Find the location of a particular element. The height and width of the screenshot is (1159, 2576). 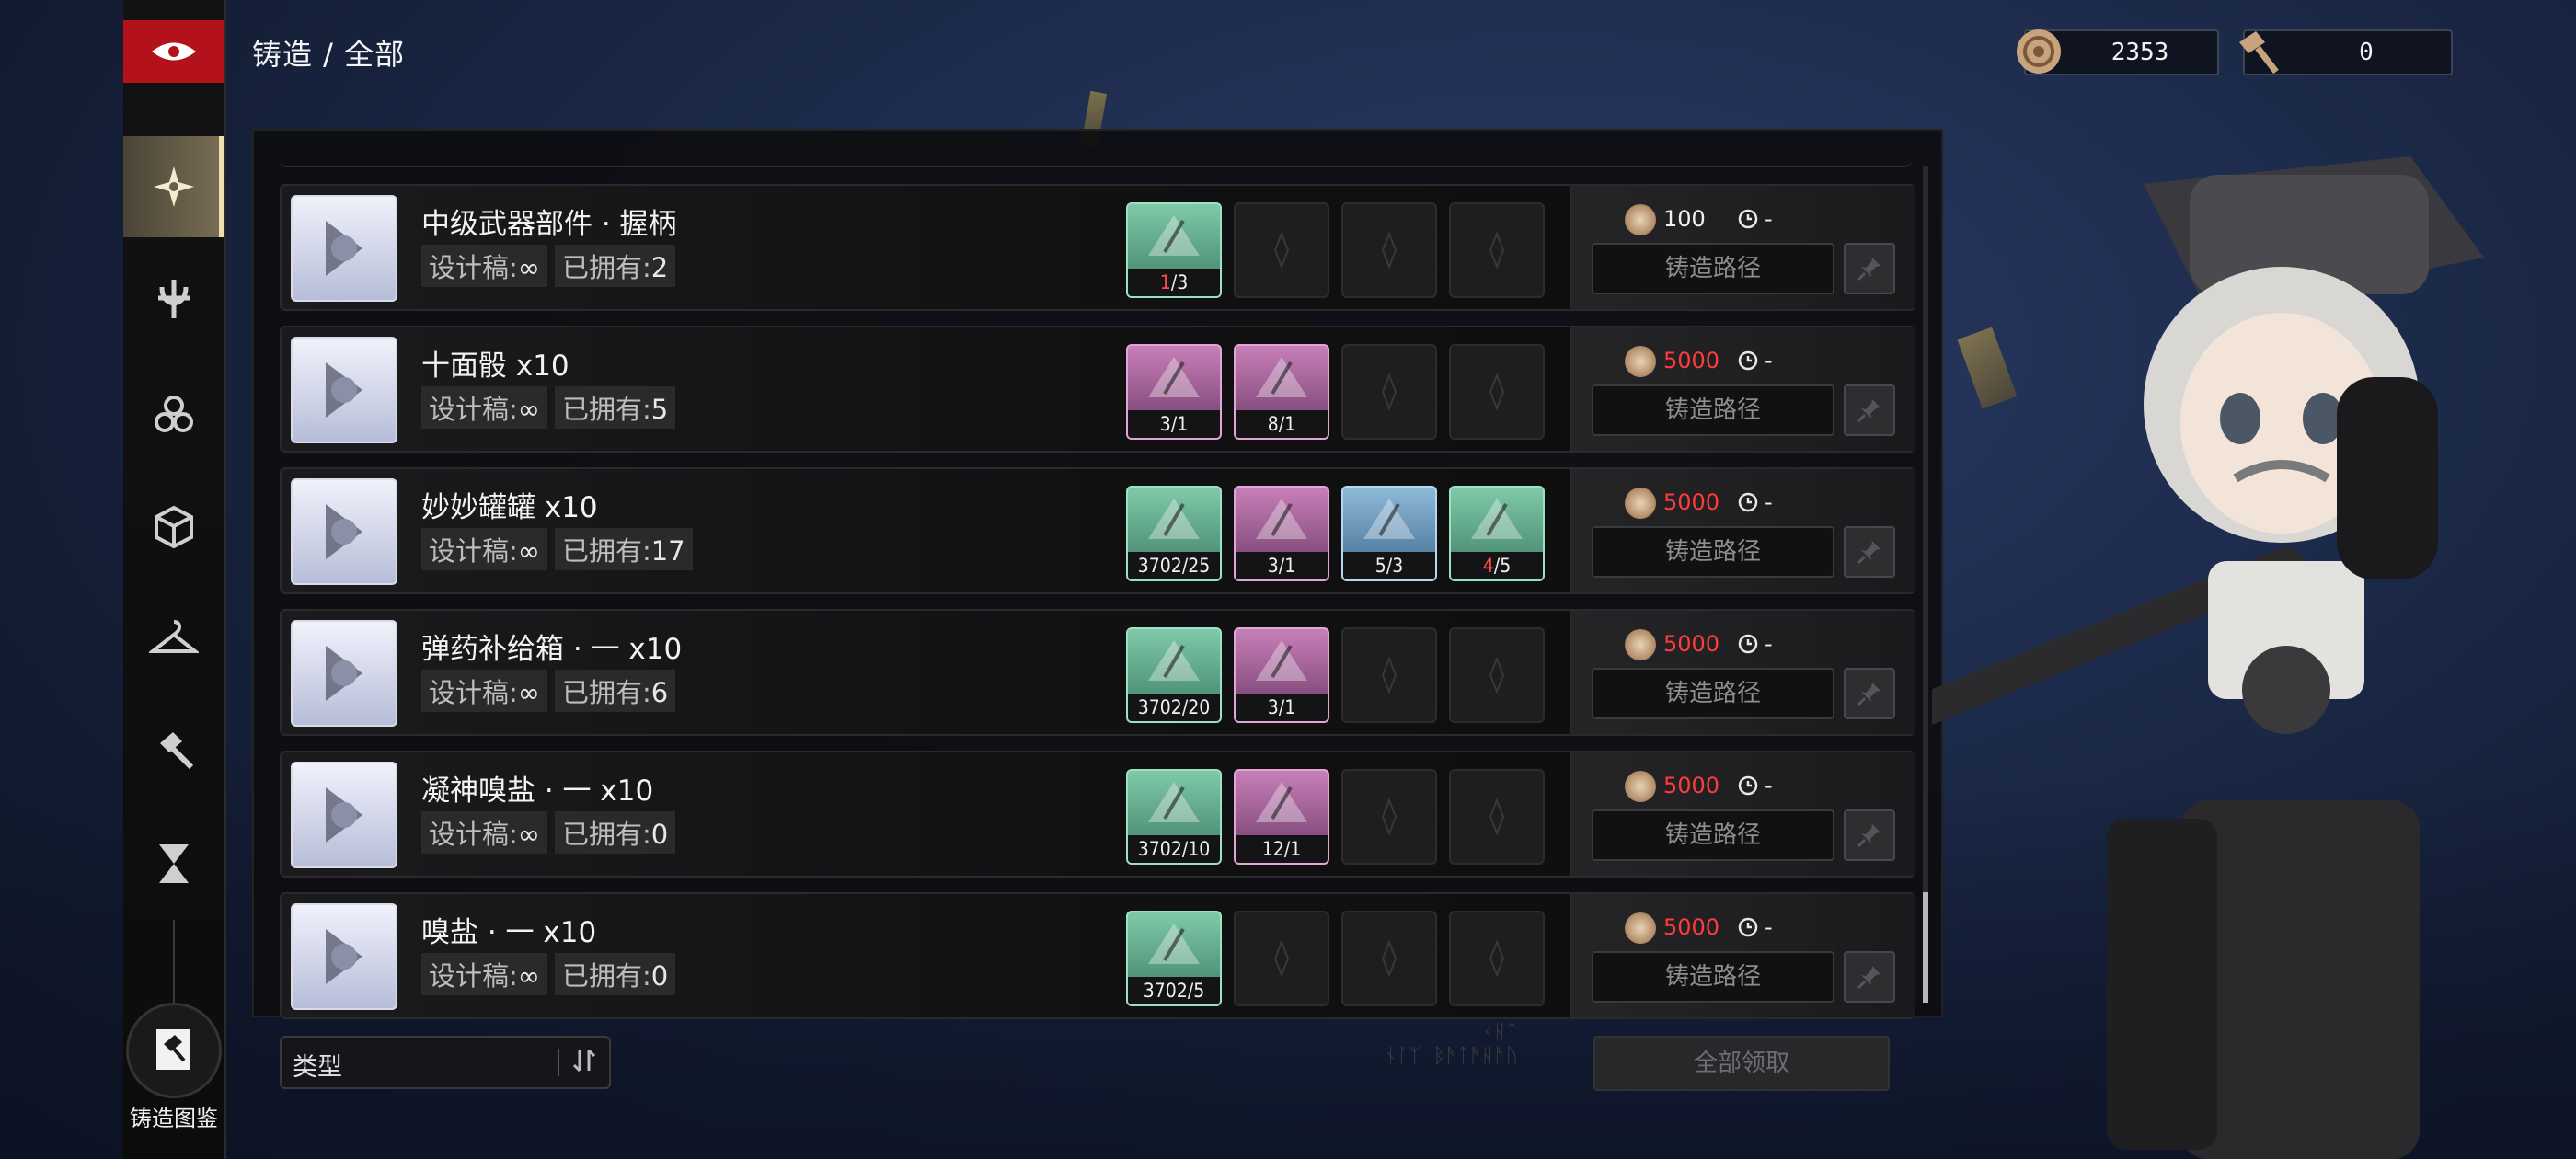

recipe-row: 十面骰 x10 设计稿:∞ 已拥有:5 3/1 8/1 5000- 铸造路径 is located at coordinates (1097, 389).